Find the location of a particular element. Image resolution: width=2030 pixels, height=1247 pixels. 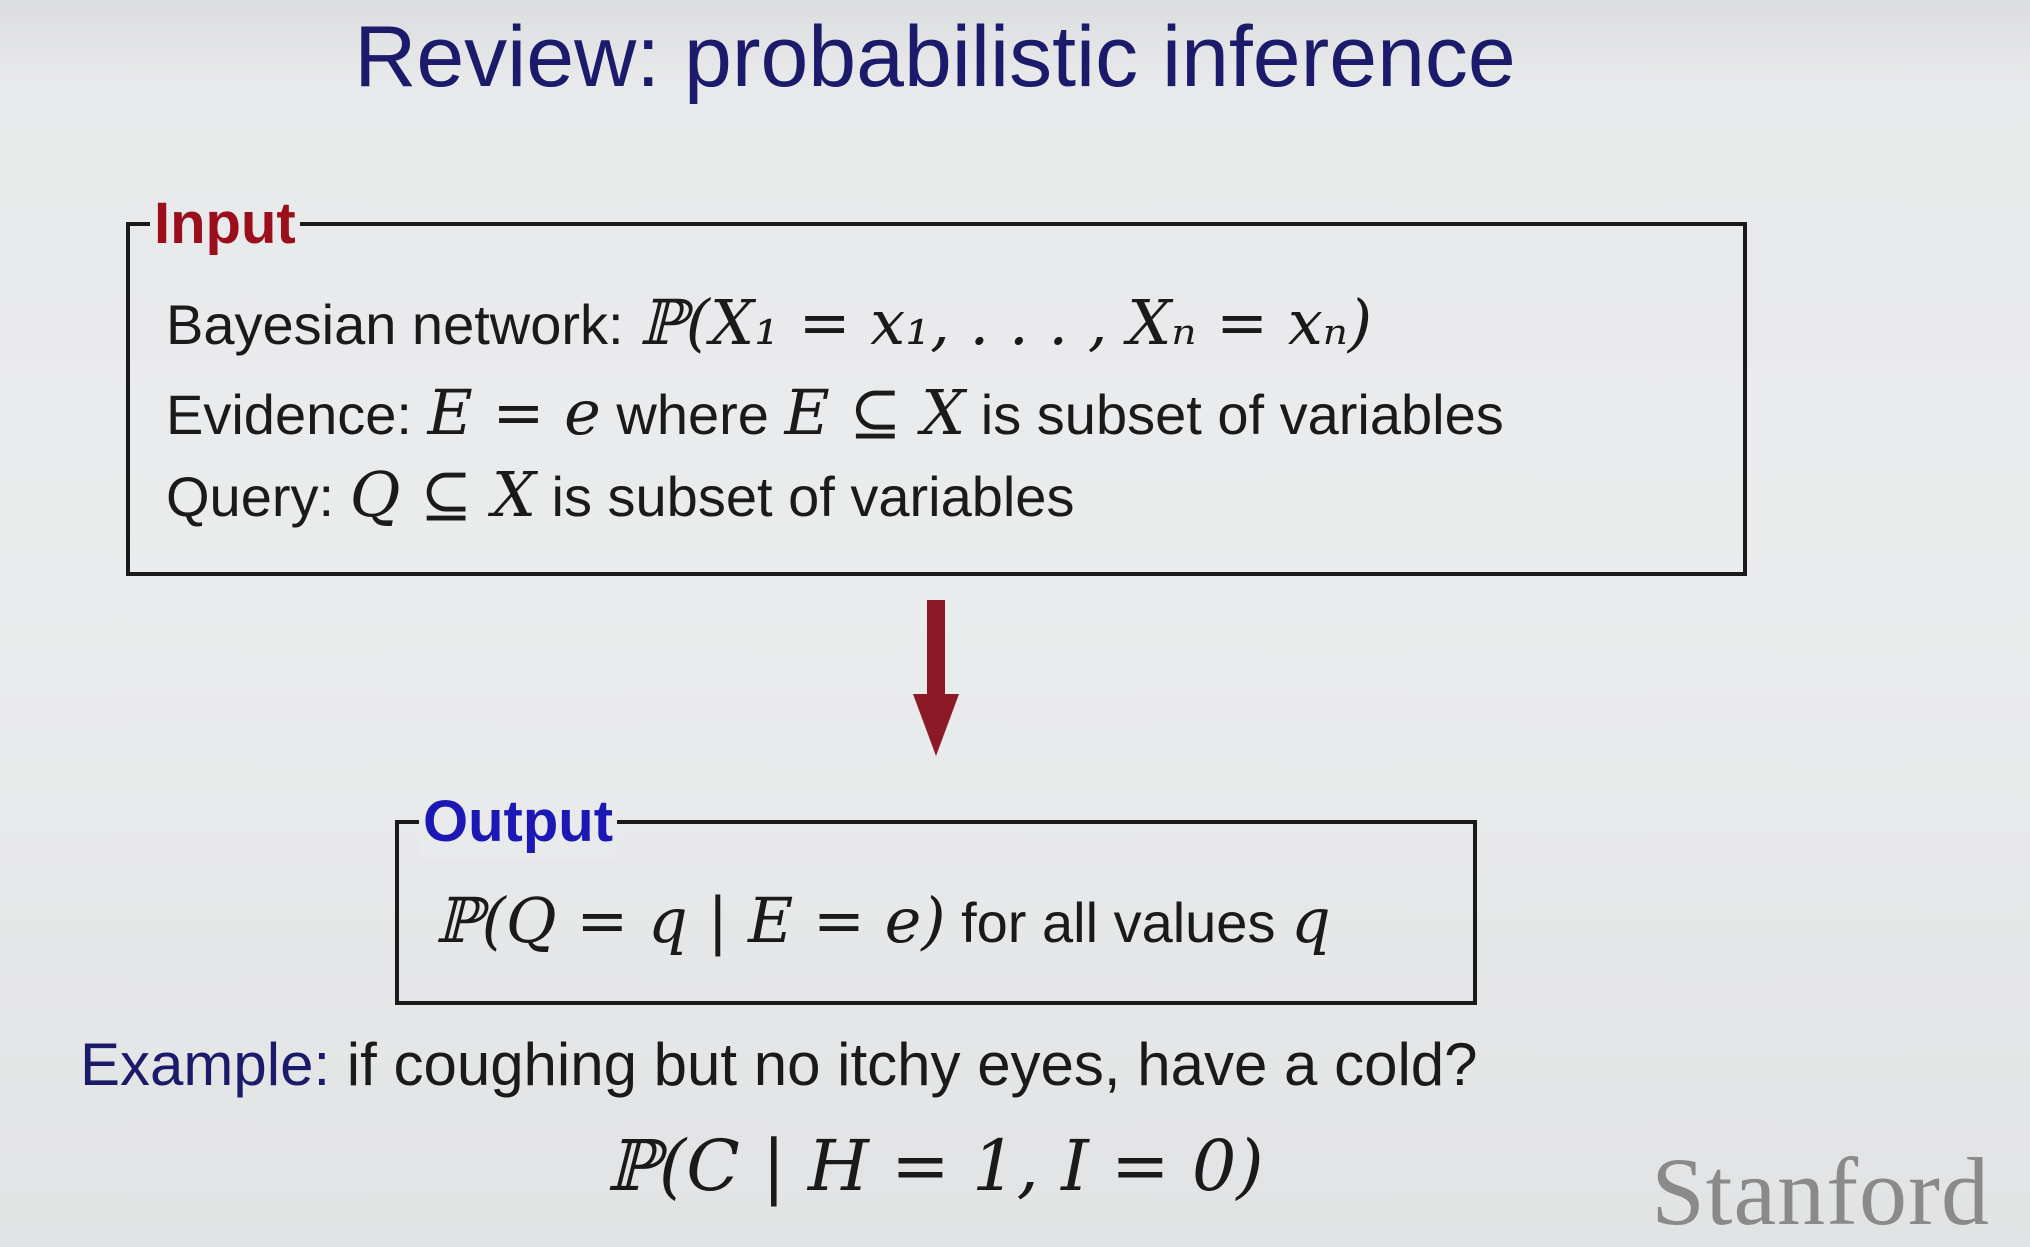

evidence-formula: E = e is located at coordinates (514, 412).